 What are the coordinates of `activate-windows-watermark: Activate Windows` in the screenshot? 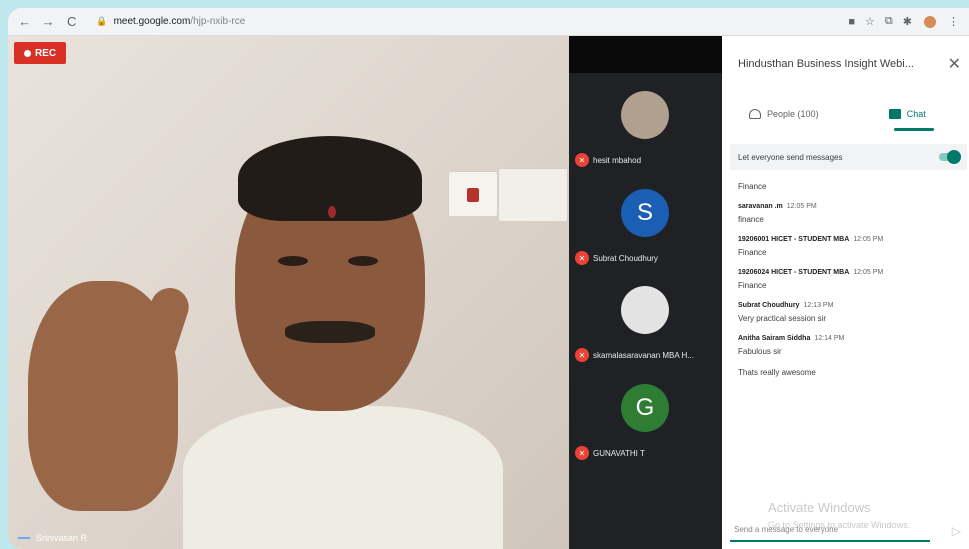 It's located at (819, 507).